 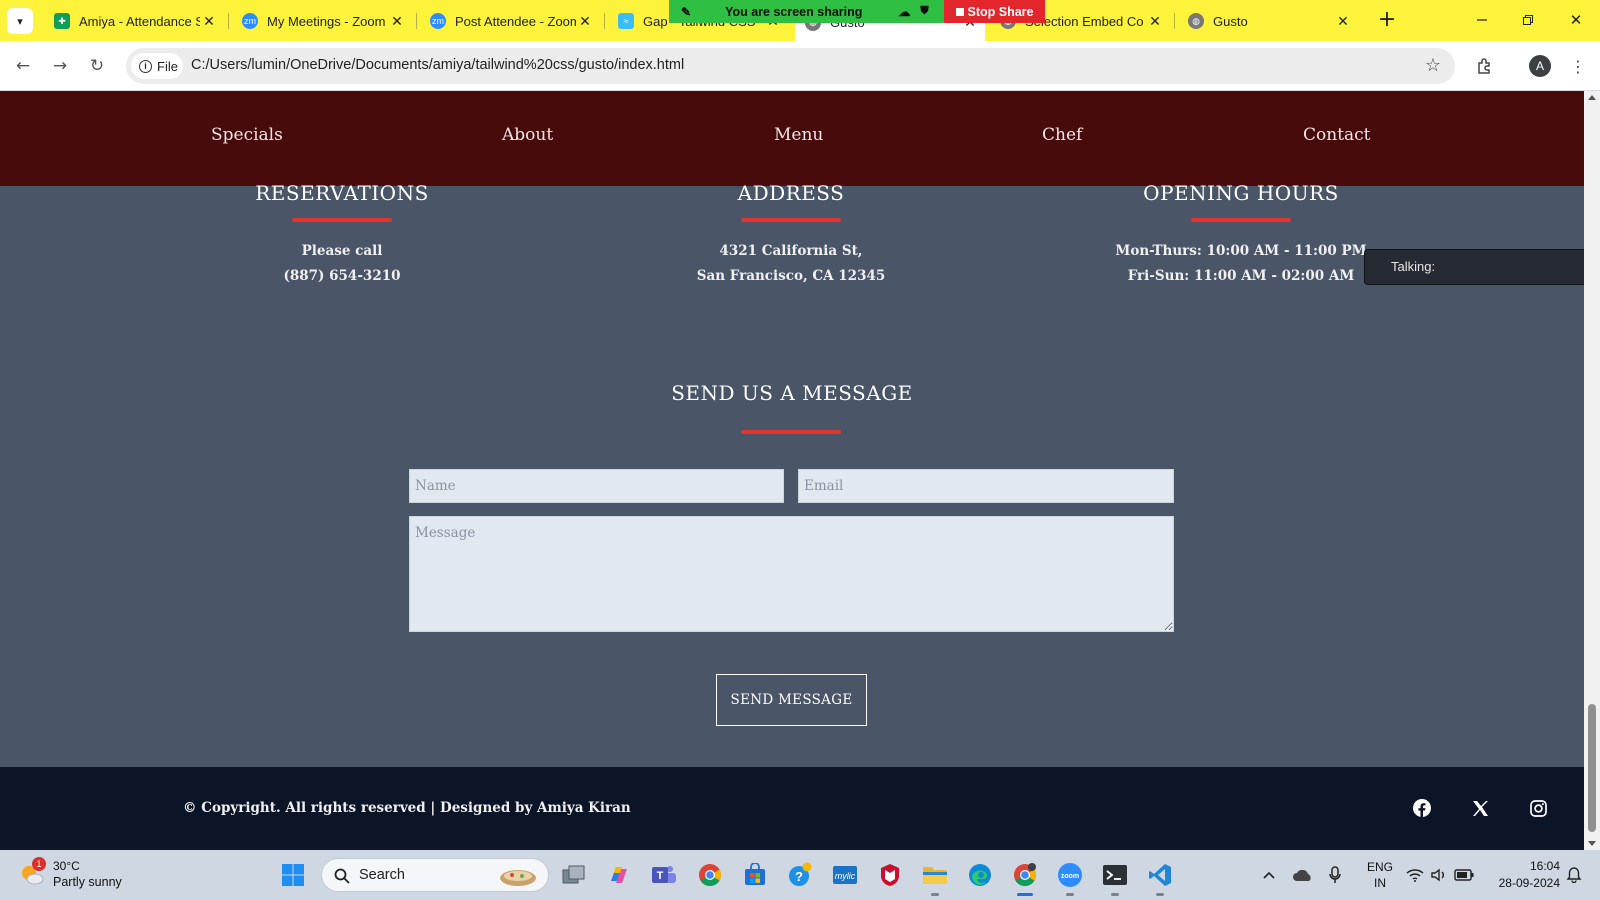 I want to click on svg-text: T, so click(x=660, y=876).